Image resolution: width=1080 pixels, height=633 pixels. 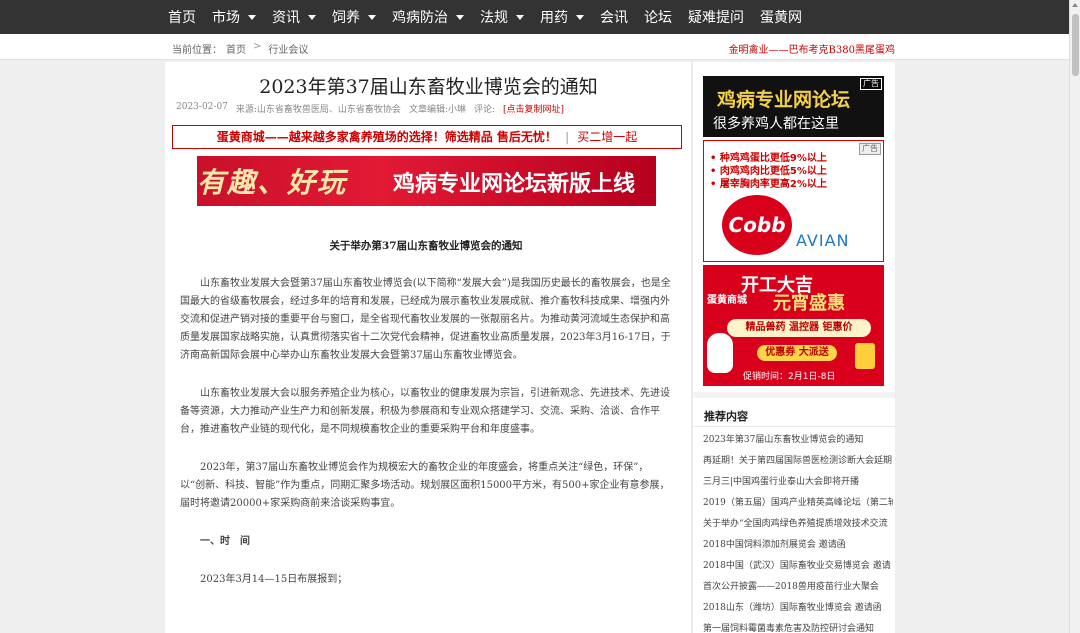 I want to click on red-envelope-icon, so click(x=865, y=356).